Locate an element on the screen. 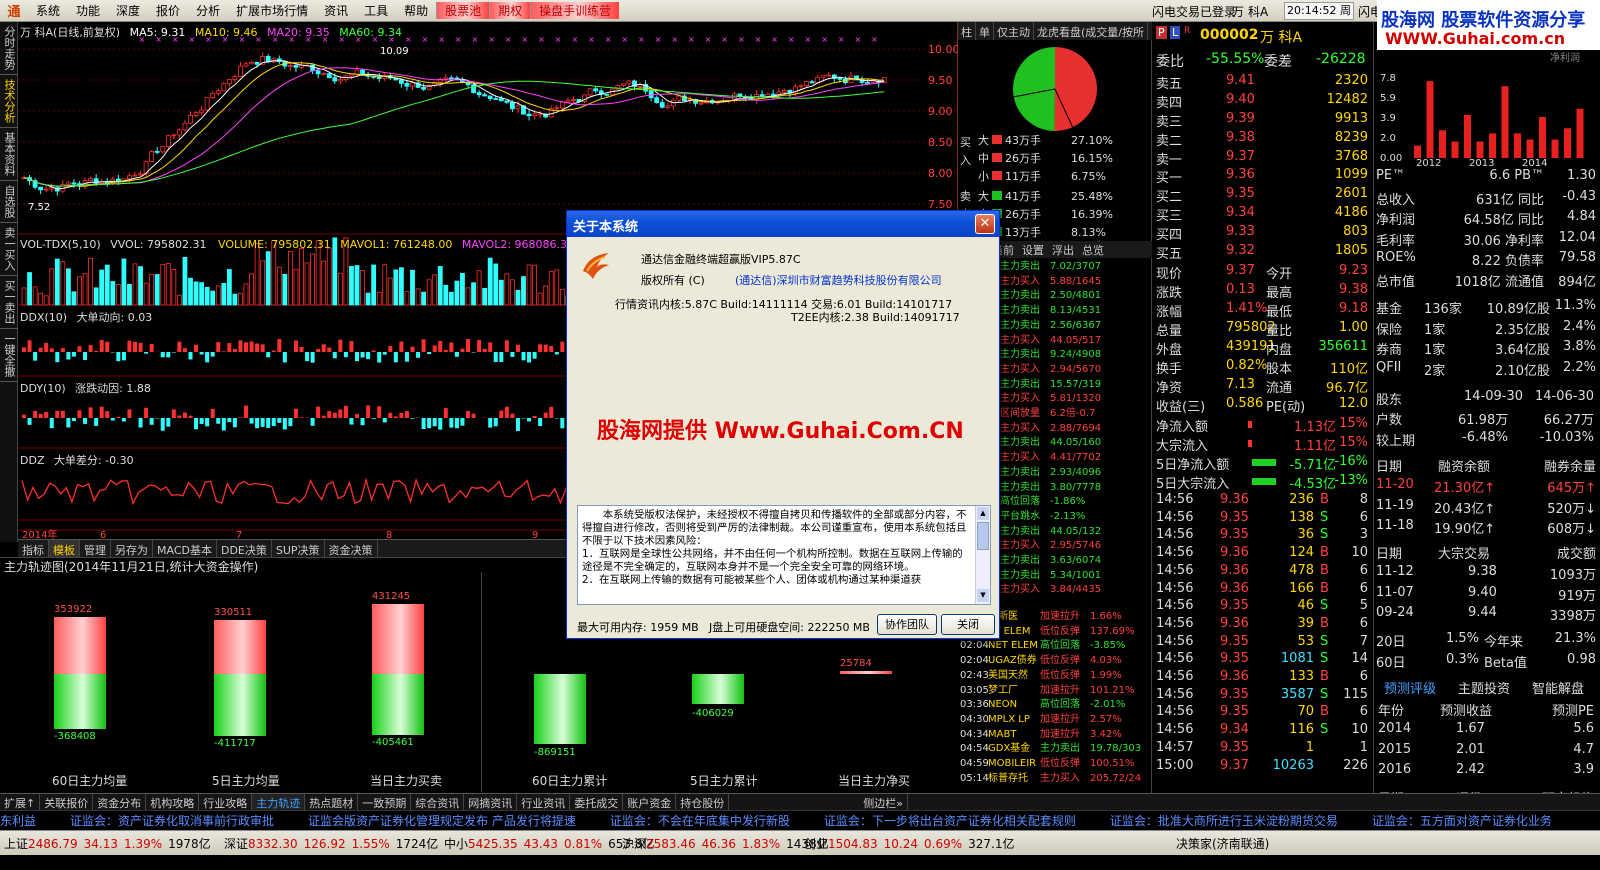  ticker-item: 证监会：不会在年底集中发行新股 is located at coordinates (700, 821).